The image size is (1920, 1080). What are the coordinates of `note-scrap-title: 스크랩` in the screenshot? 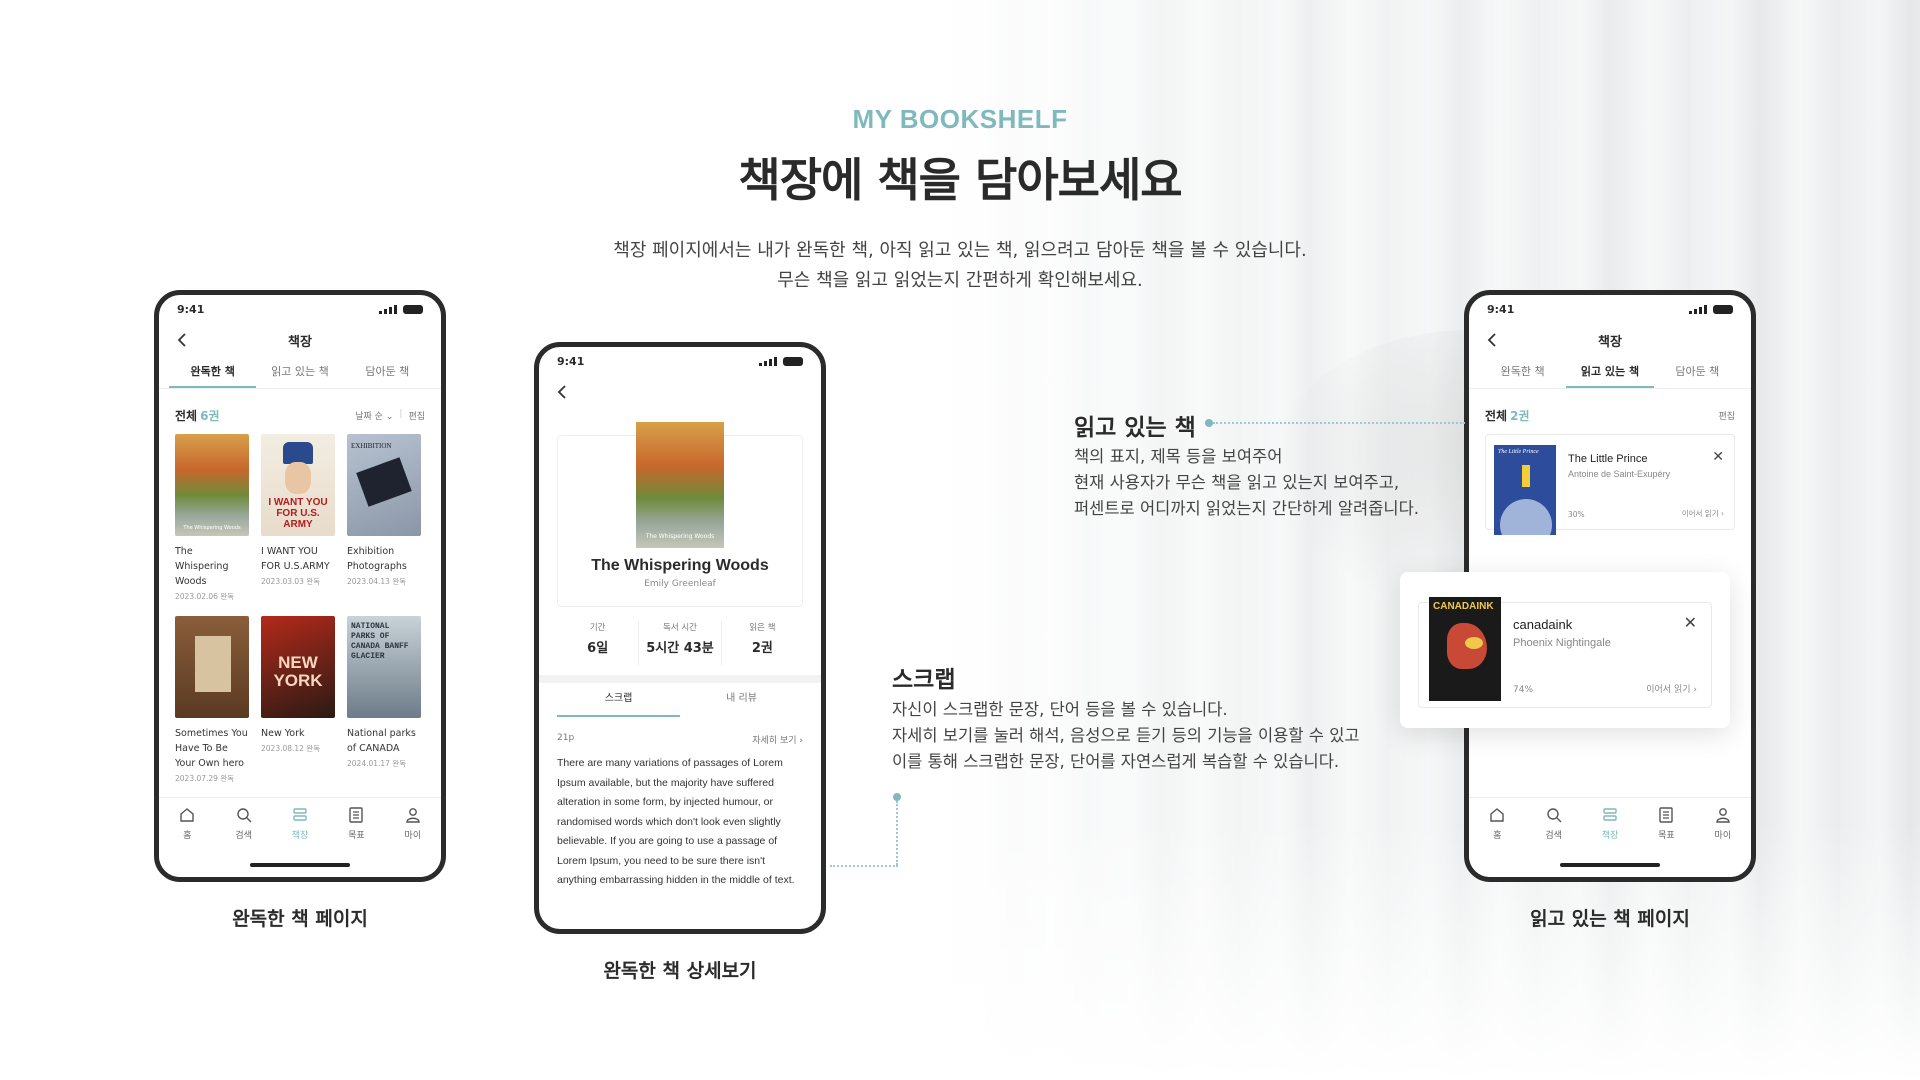 It's located at (924, 680).